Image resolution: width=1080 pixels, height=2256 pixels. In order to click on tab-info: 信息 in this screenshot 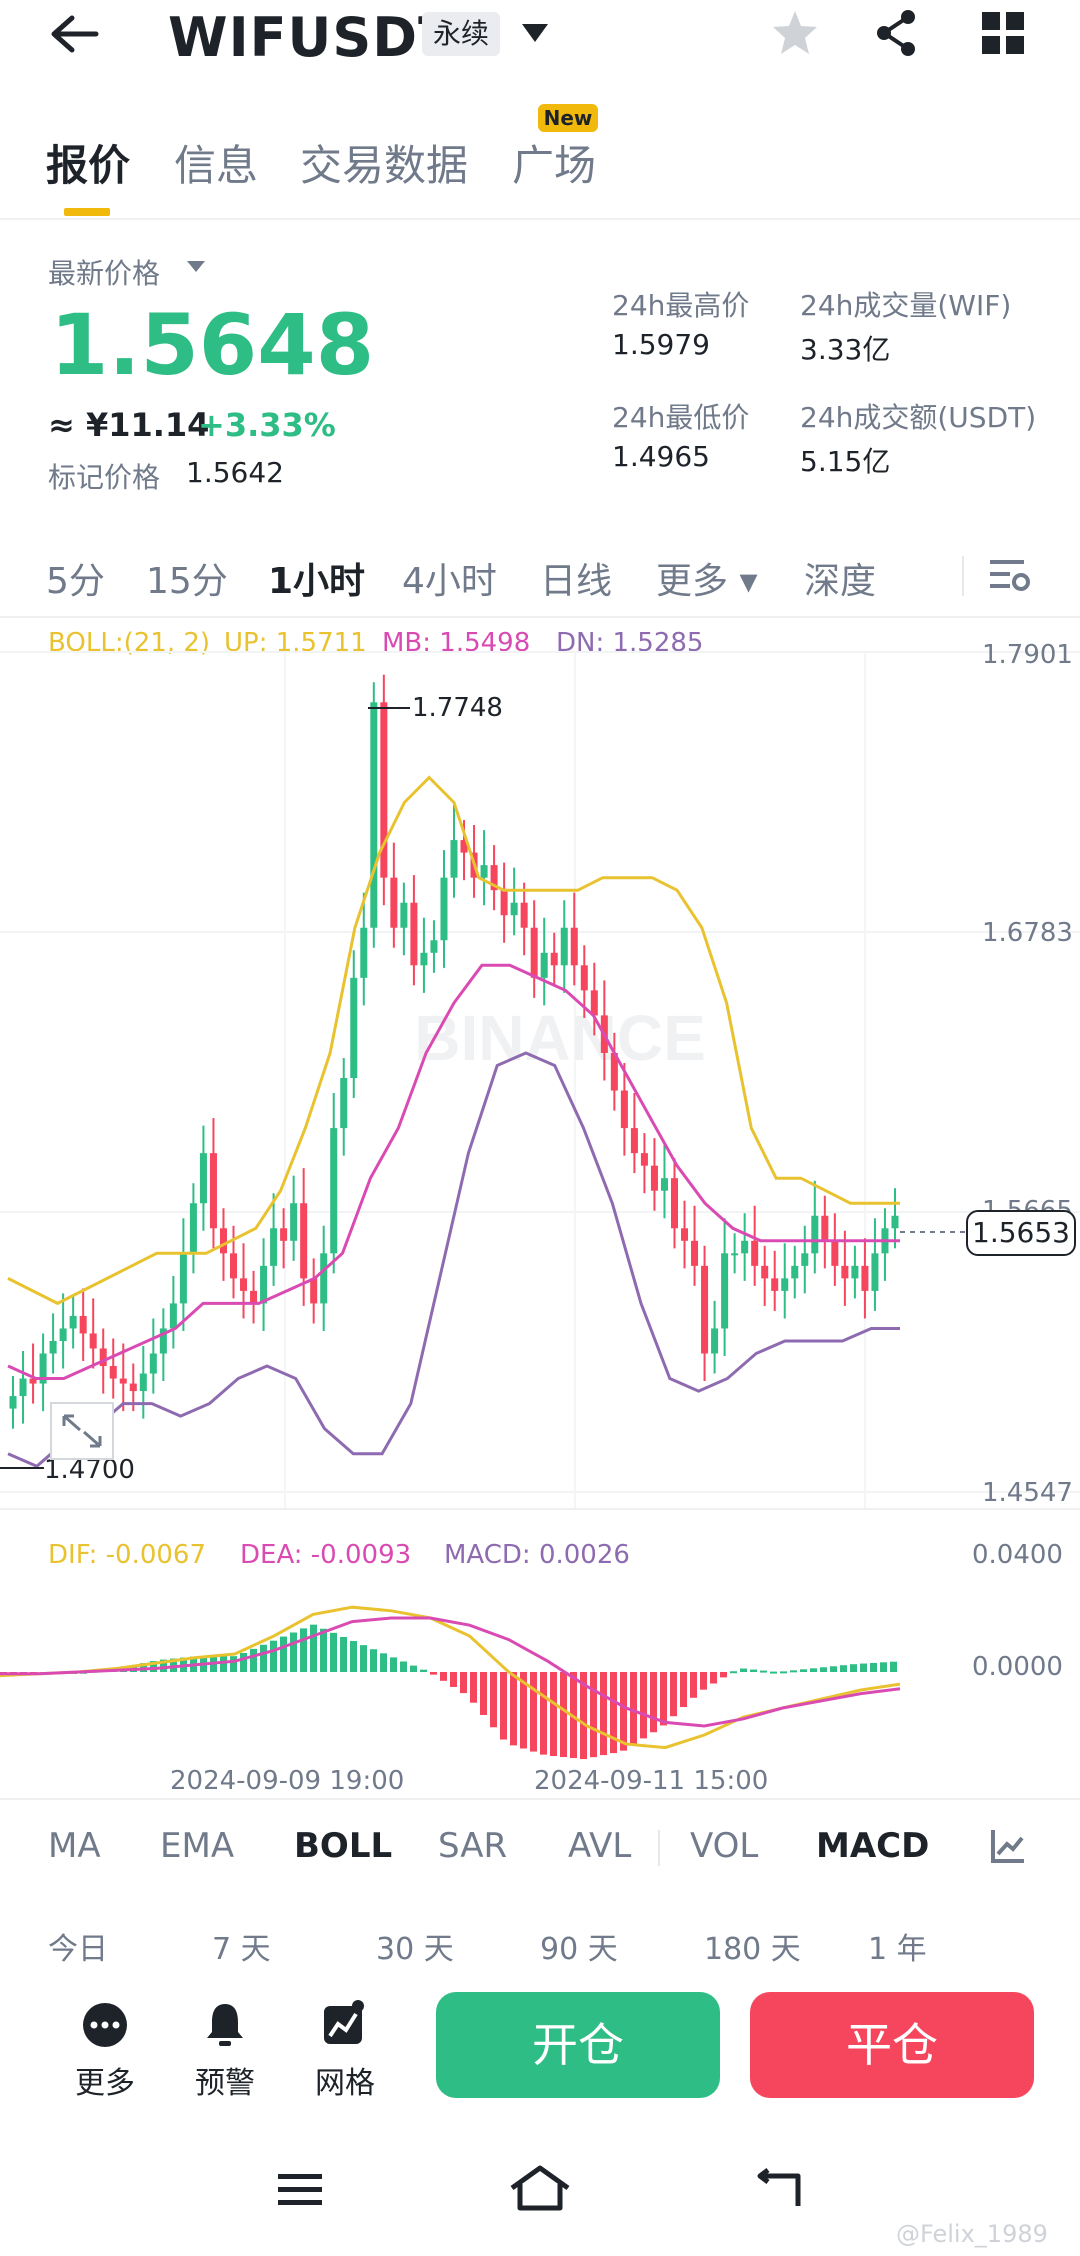, I will do `click(216, 162)`.